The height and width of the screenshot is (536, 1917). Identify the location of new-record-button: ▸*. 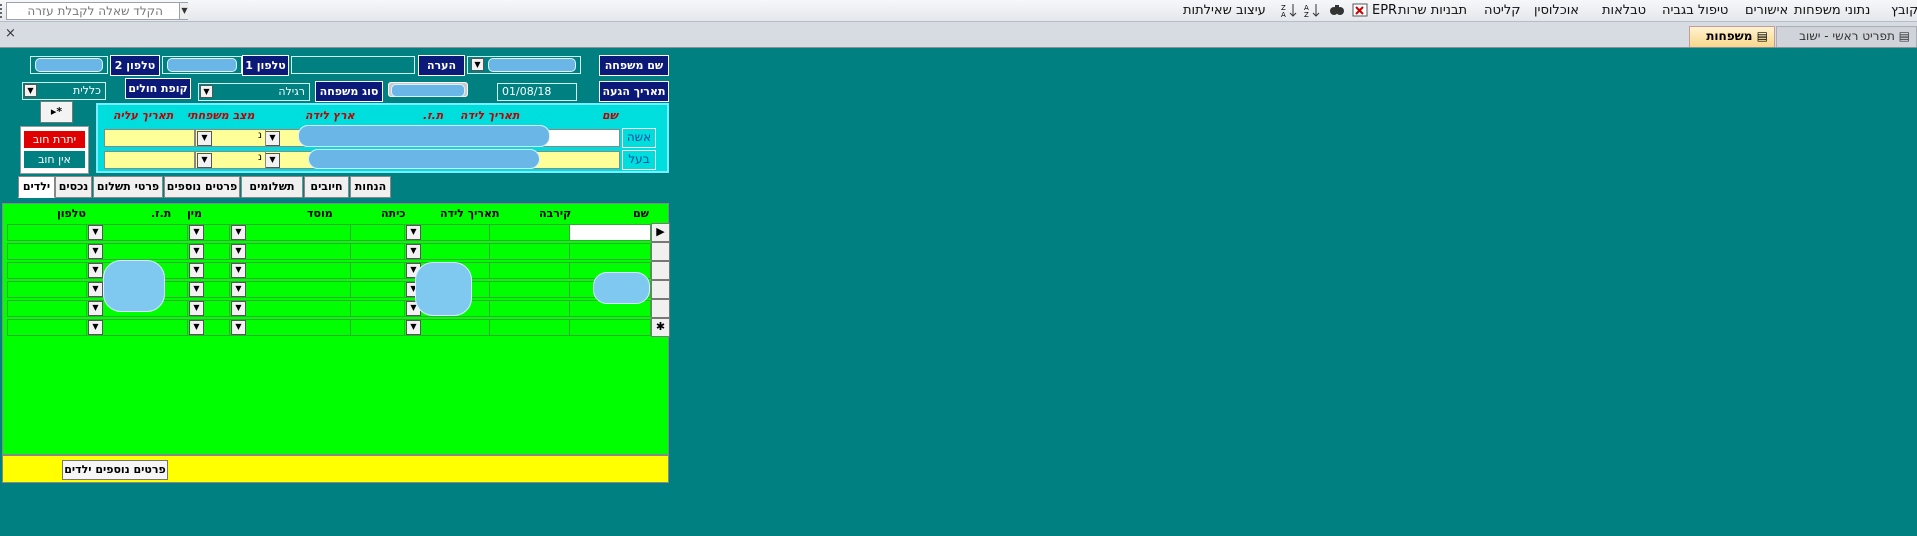
(56, 112).